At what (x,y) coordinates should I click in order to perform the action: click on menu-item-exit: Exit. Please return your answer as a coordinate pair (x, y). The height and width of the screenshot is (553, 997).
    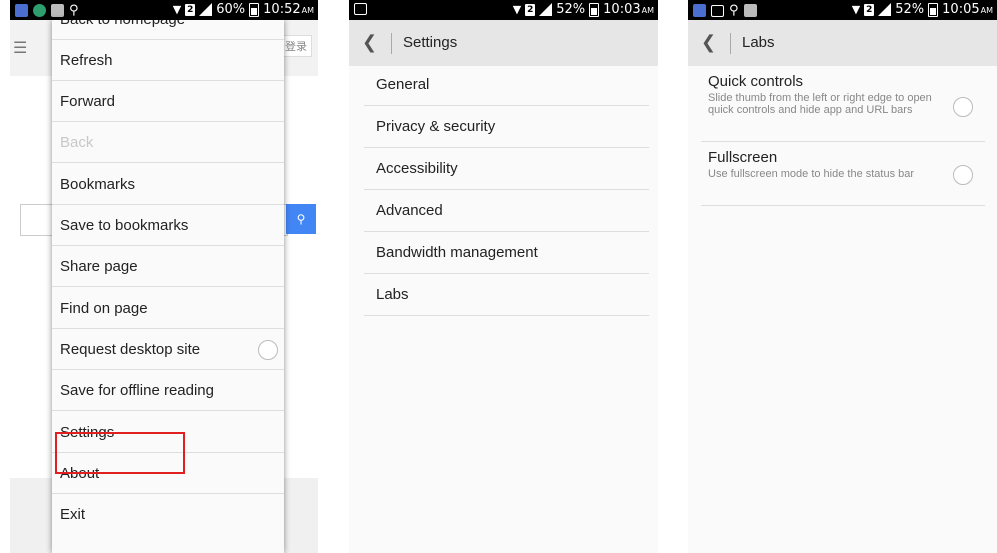
    Looking at the image, I should click on (168, 514).